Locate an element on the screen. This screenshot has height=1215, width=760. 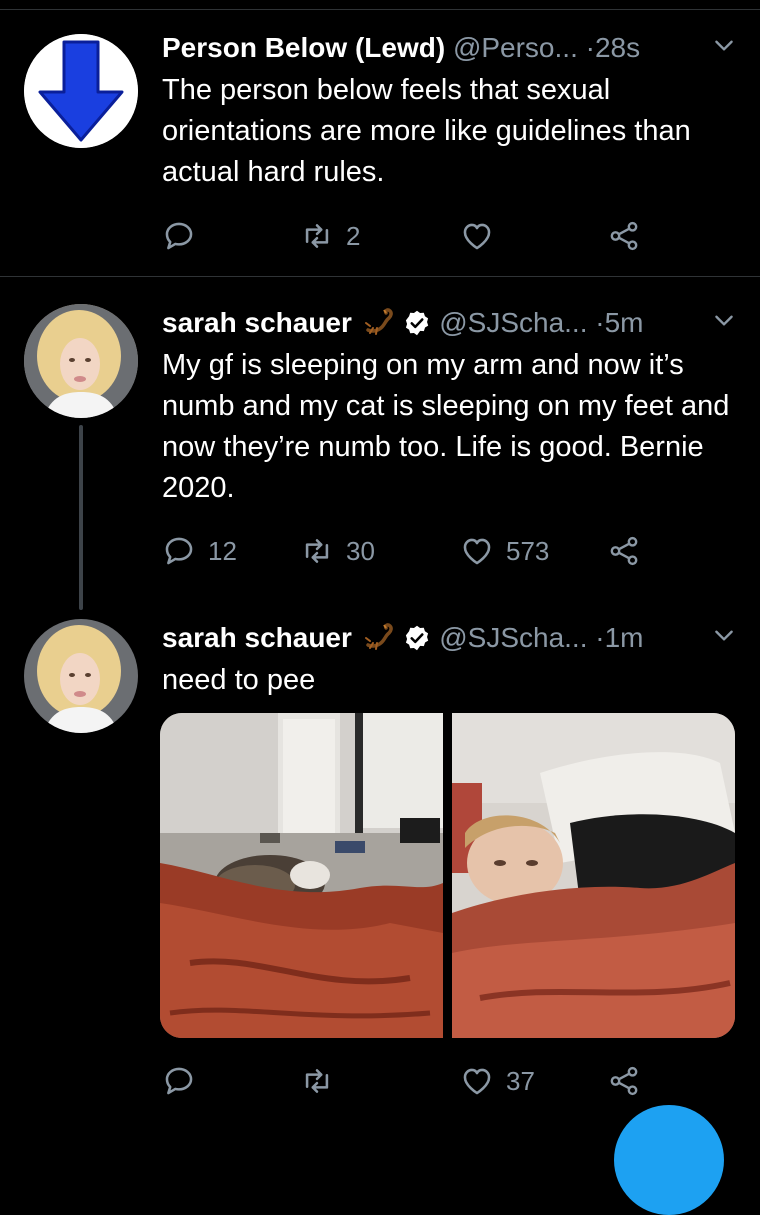
like-button is located at coordinates (483, 236).